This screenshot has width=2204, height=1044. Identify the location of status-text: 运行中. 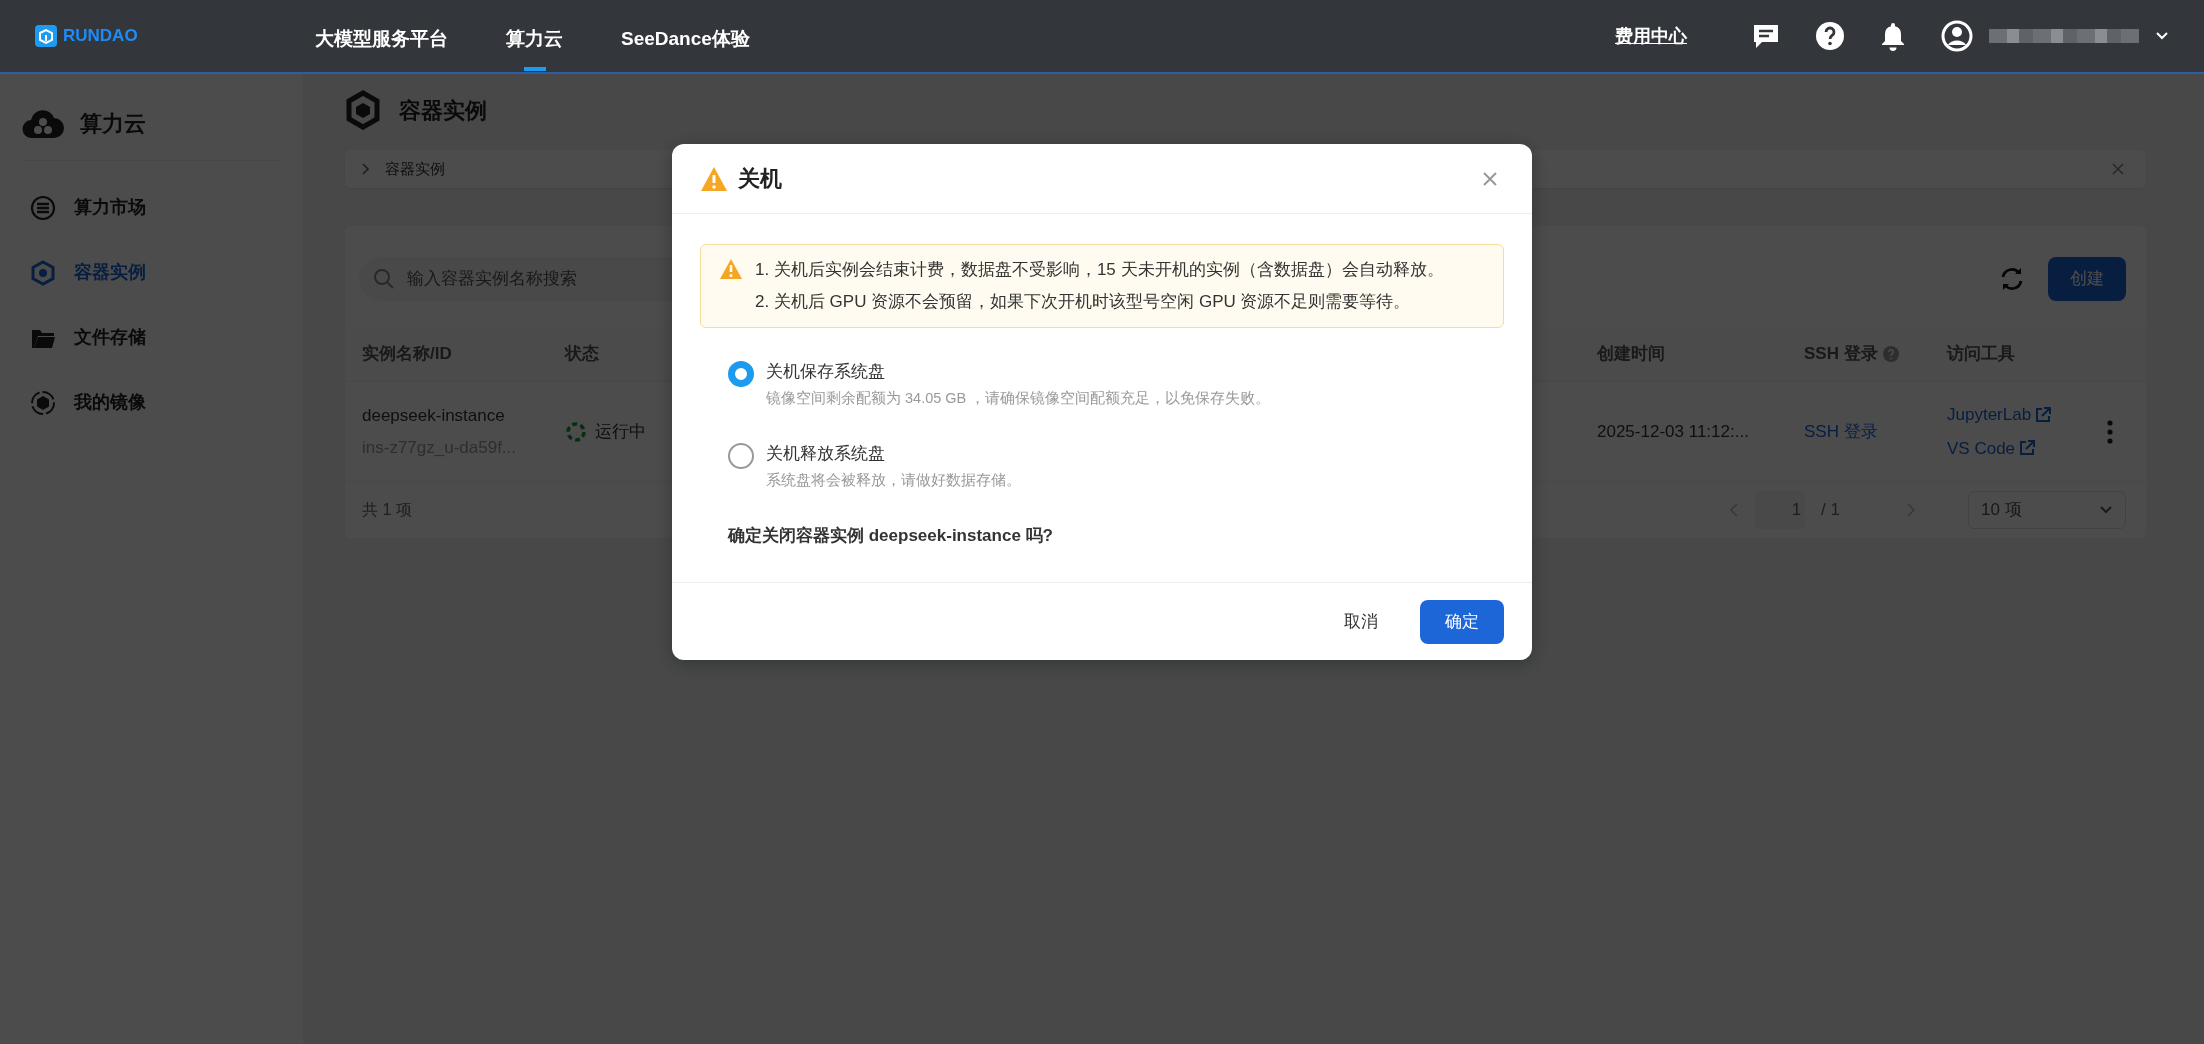
(620, 431).